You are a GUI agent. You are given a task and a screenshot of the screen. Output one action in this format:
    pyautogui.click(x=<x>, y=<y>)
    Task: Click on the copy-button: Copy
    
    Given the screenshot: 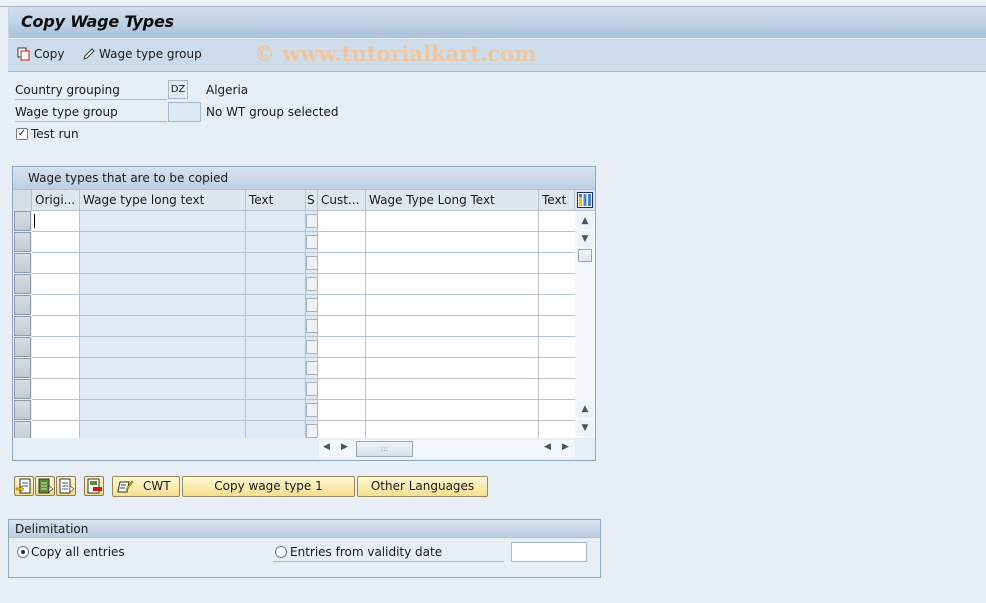 What is the action you would take?
    pyautogui.click(x=40, y=54)
    